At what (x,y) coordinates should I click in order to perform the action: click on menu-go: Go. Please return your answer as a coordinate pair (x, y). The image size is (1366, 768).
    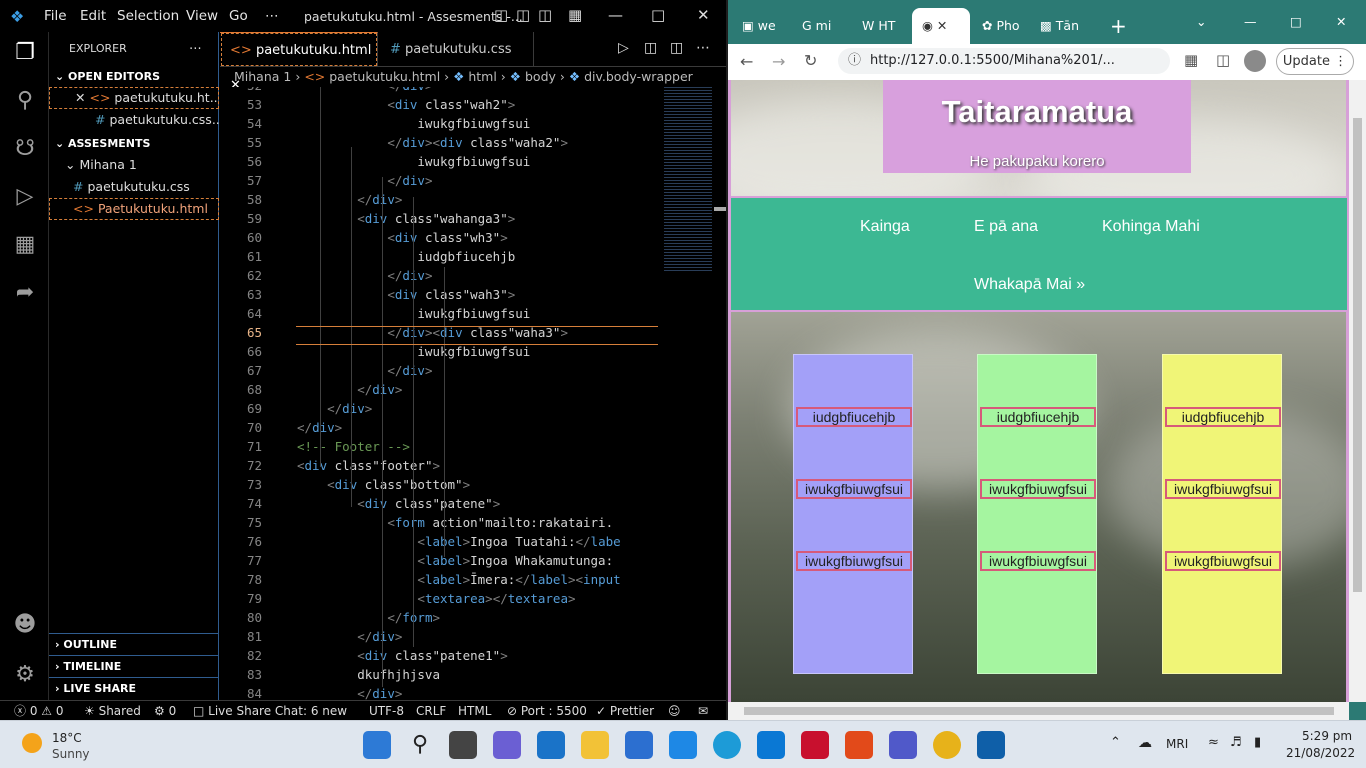
    Looking at the image, I should click on (238, 16).